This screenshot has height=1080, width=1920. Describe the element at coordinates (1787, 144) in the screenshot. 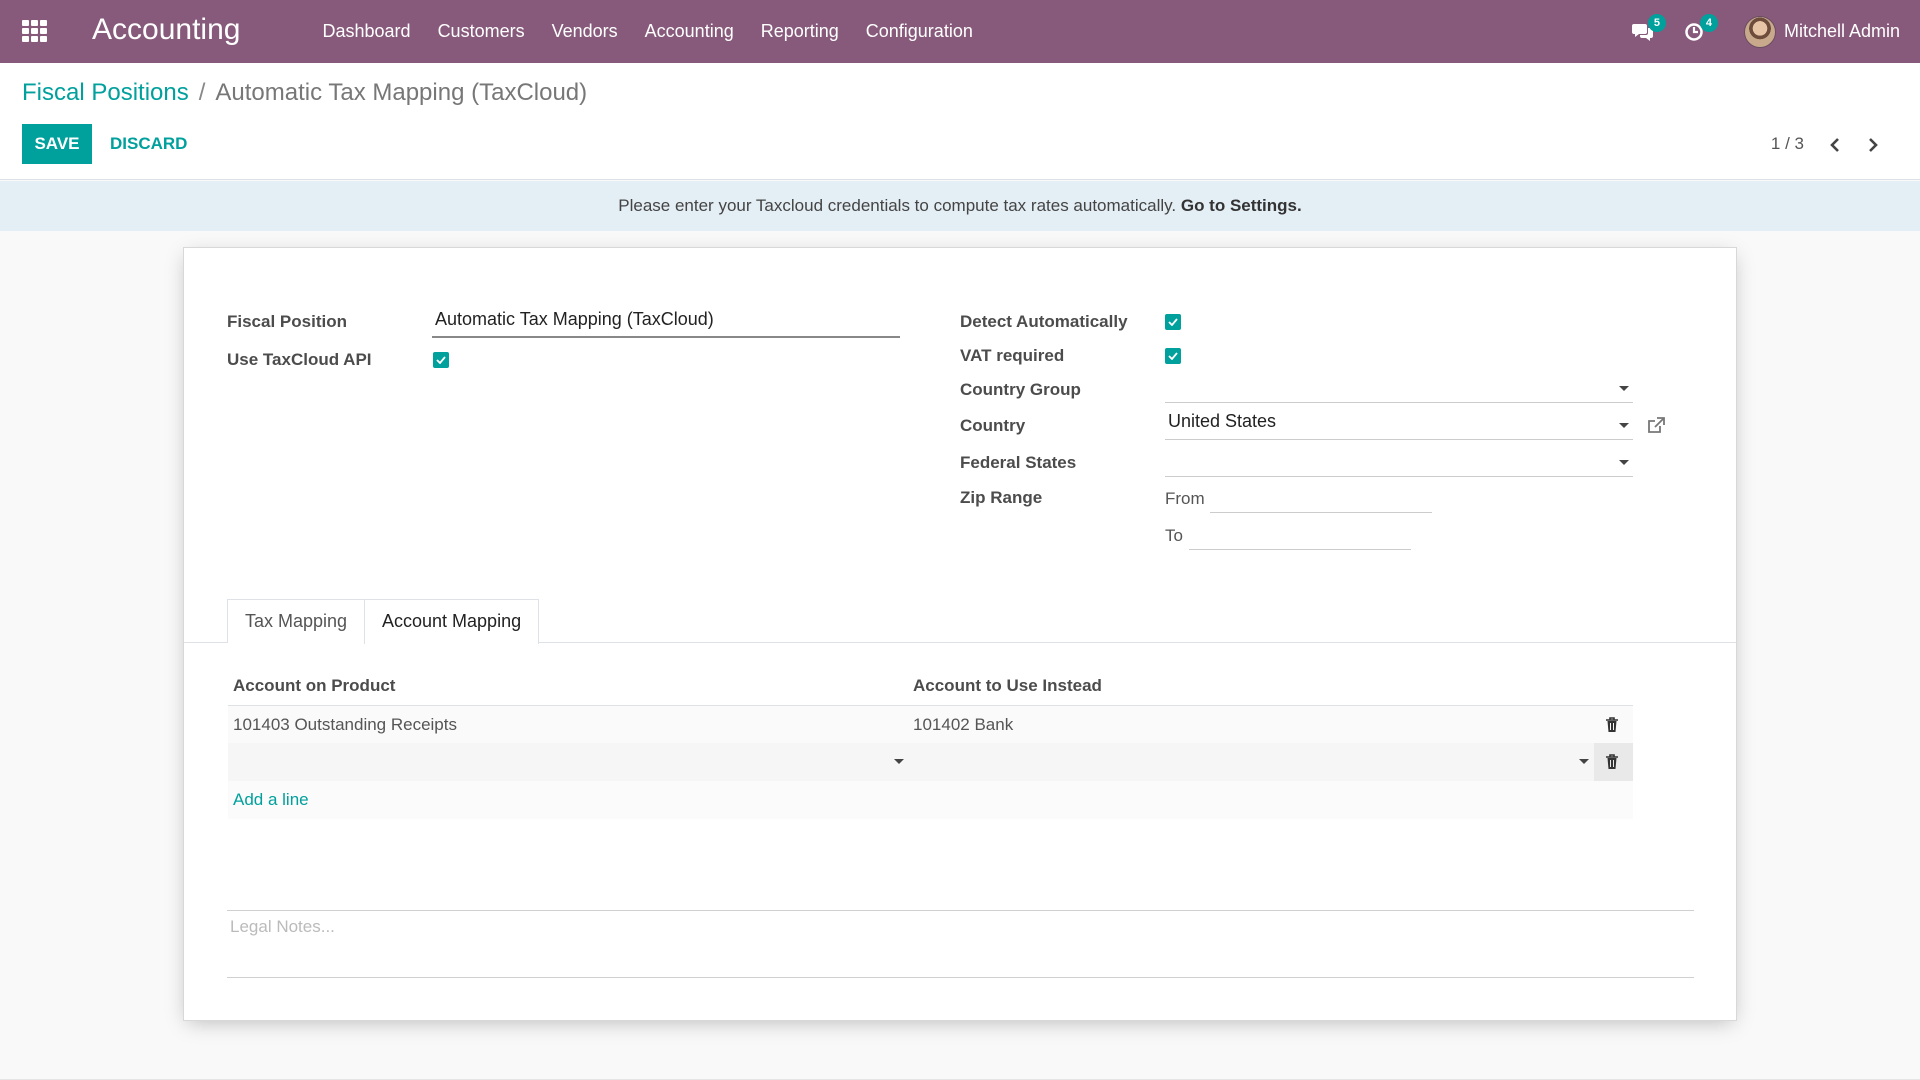

I see `pager-value: 1 / 3` at that location.